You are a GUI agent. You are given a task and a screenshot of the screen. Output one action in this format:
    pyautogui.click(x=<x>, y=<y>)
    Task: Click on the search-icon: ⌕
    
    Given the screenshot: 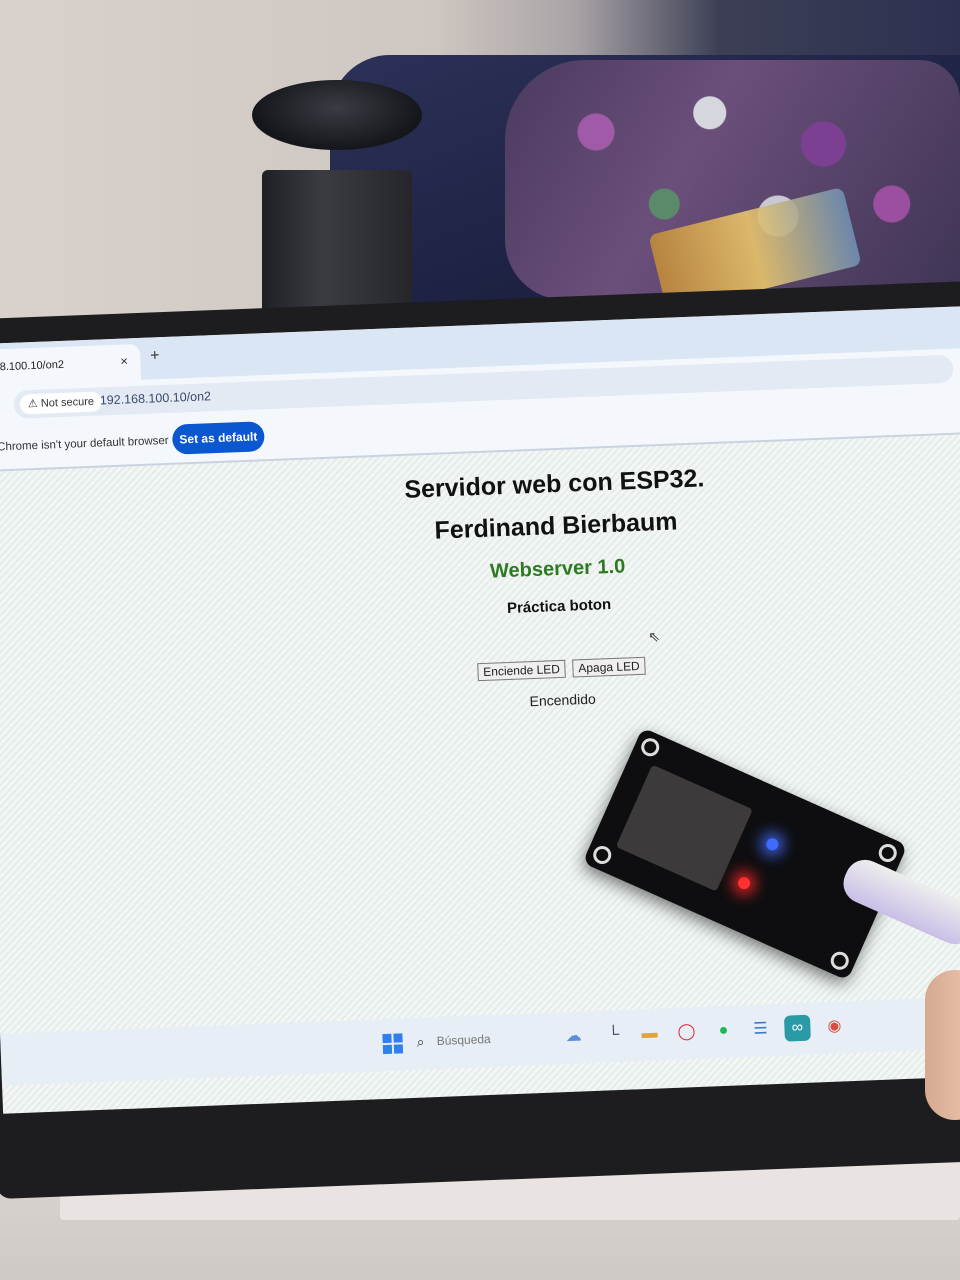 What is the action you would take?
    pyautogui.click(x=420, y=1041)
    